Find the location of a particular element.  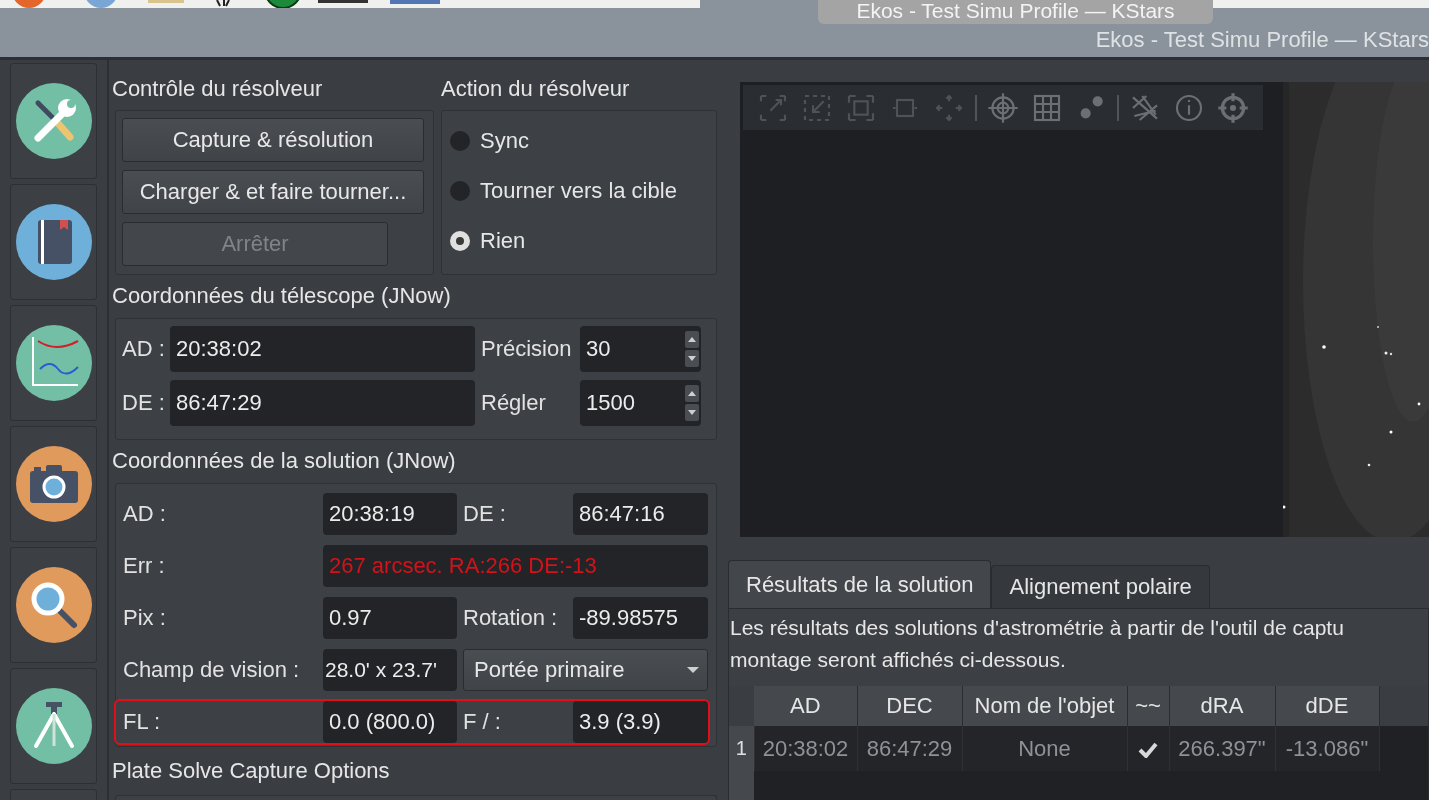

target-icon is located at coordinates (1233, 107).